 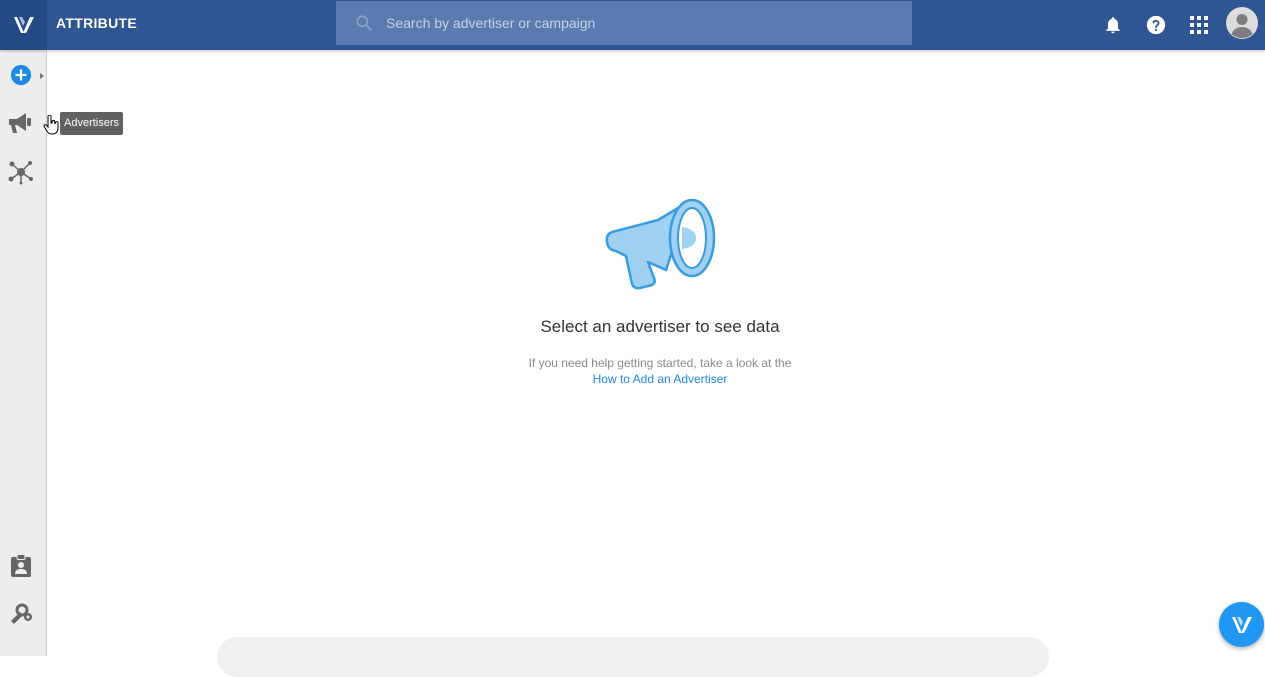 What do you see at coordinates (96, 23) in the screenshot?
I see `app-title: ATTRIBUTE` at bounding box center [96, 23].